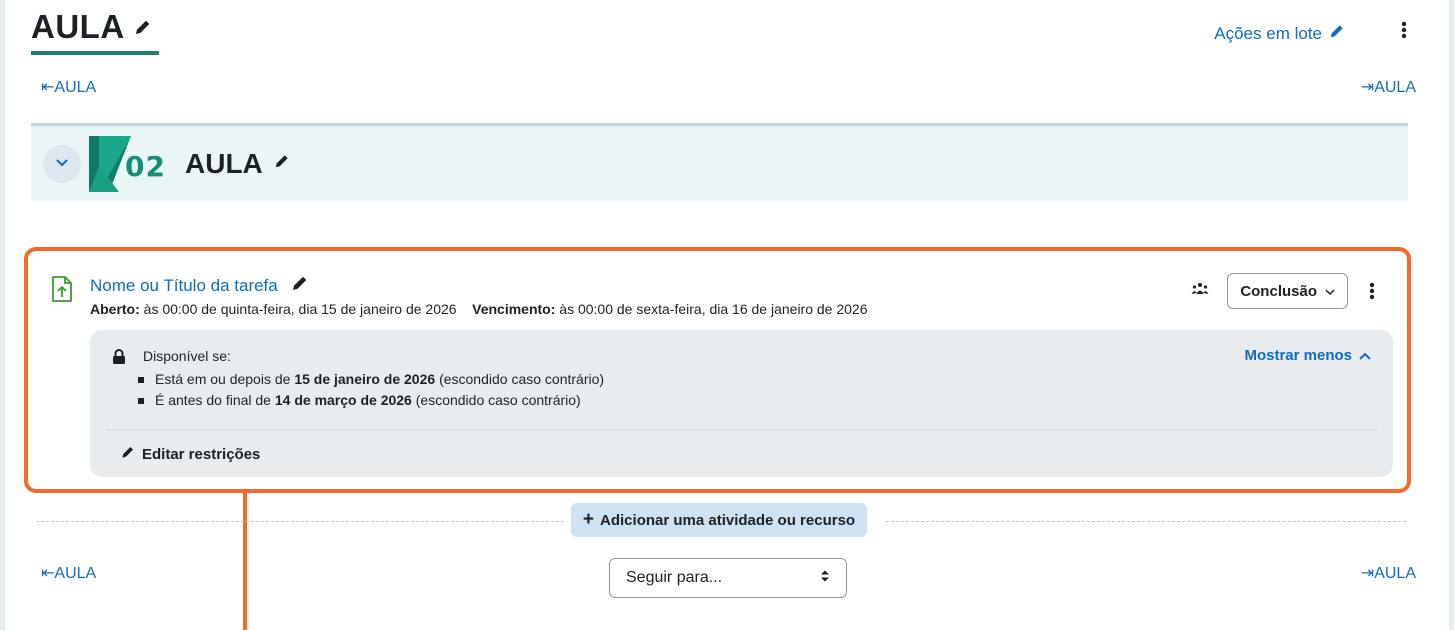  Describe the element at coordinates (1298, 355) in the screenshot. I see `show-less-label: Mostrar menos` at that location.